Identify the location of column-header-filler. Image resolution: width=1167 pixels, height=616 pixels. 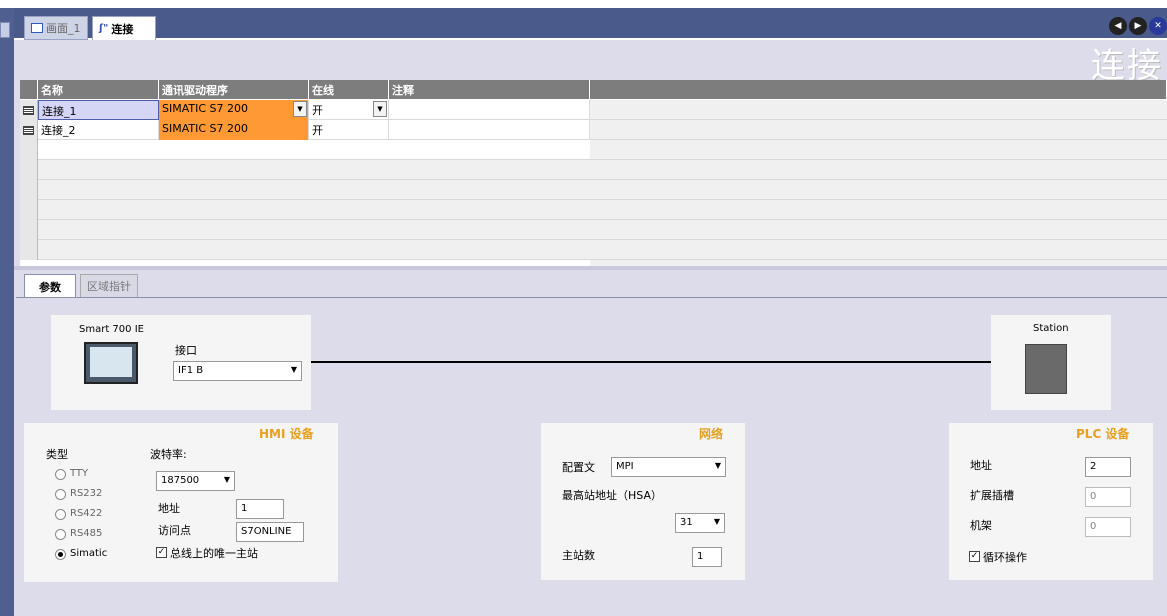
(878, 89).